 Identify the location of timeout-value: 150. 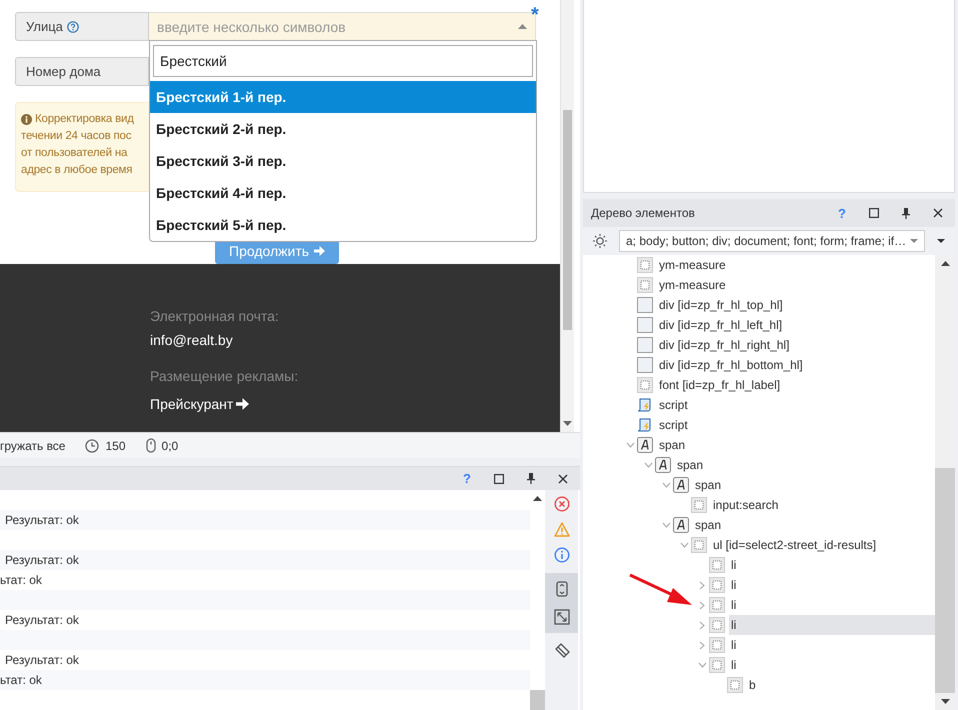
(115, 445).